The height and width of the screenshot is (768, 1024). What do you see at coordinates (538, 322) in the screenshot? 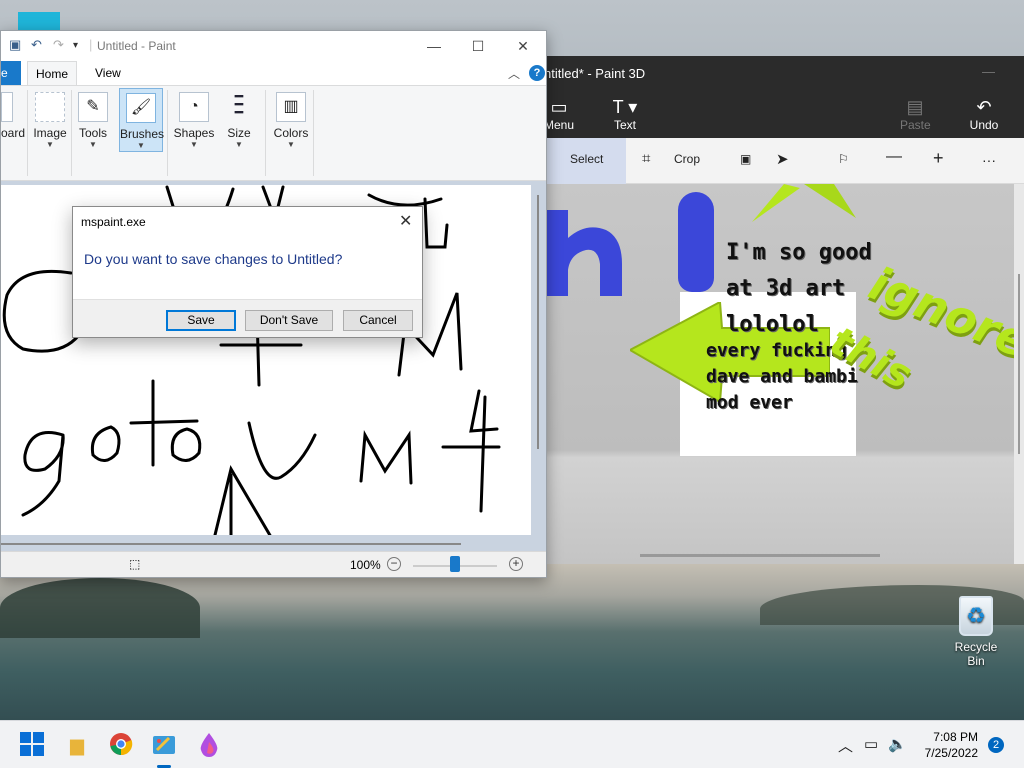
I see `paint-vertical-scrollbar` at bounding box center [538, 322].